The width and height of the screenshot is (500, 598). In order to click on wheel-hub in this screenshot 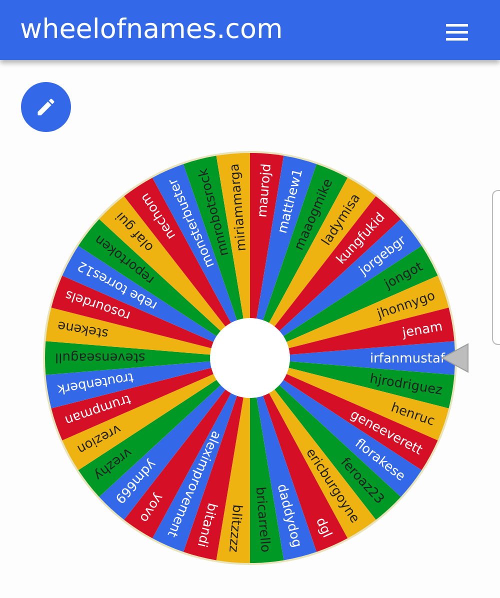, I will do `click(250, 358)`.